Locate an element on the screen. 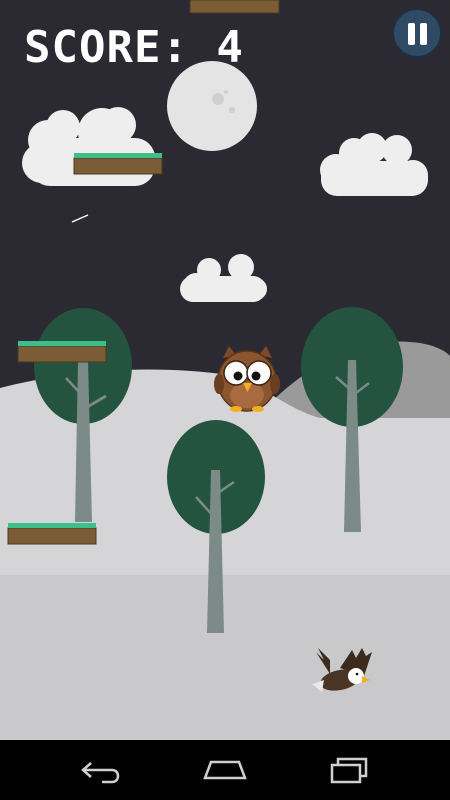 The image size is (450, 800). recents-button is located at coordinates (350, 770).